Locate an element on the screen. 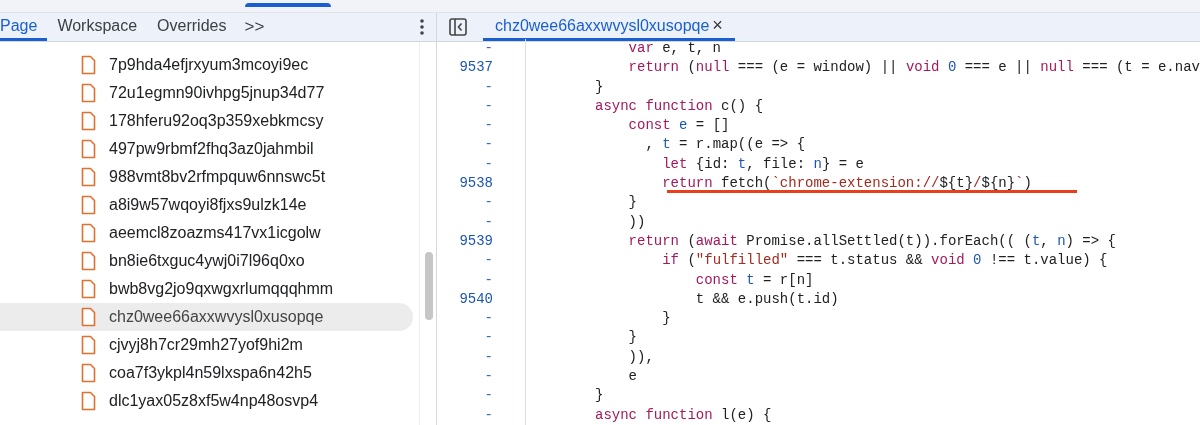 Image resolution: width=1200 pixels, height=425 pixels. code-line: async function c() { is located at coordinates (679, 105).